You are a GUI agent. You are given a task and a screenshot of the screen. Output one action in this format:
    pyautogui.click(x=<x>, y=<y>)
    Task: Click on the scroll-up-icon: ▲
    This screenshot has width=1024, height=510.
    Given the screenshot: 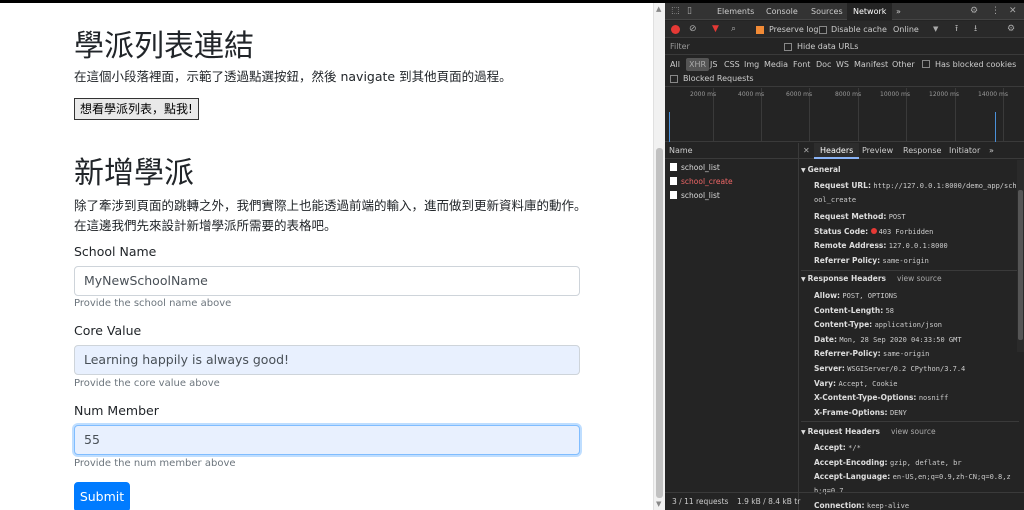 What is the action you would take?
    pyautogui.click(x=658, y=9)
    